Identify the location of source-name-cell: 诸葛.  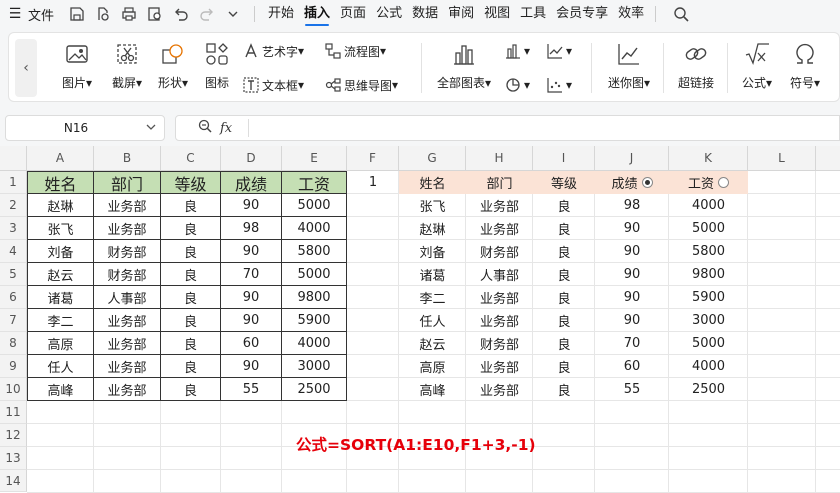
(60, 297).